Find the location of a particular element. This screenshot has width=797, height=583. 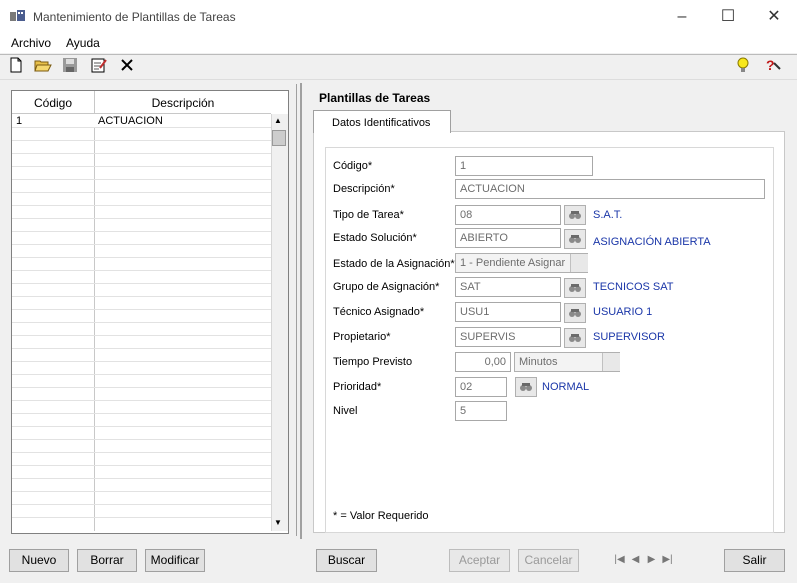

prioridad-field: 02 is located at coordinates (481, 387).